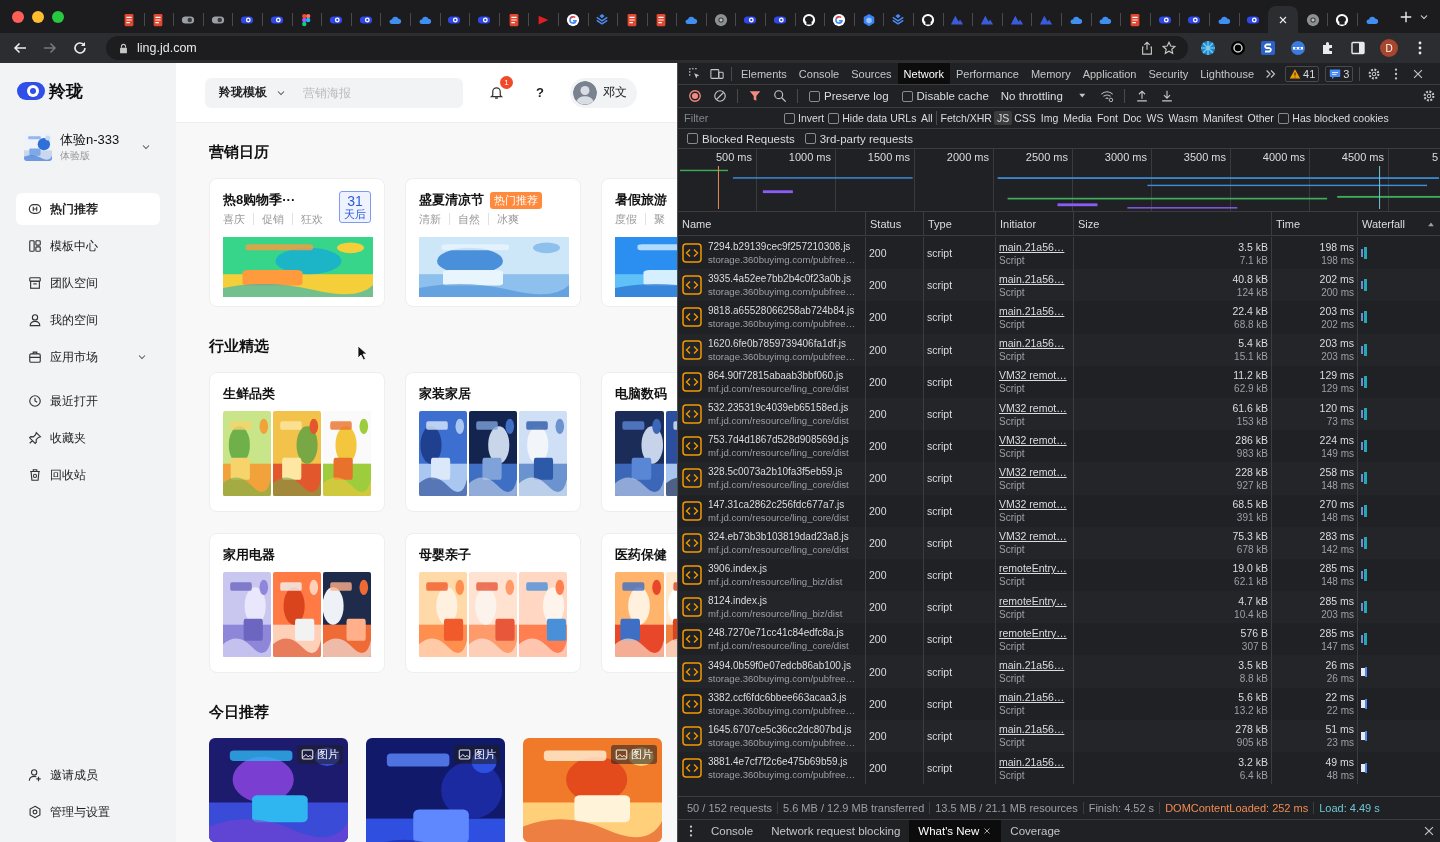 The width and height of the screenshot is (1440, 842). What do you see at coordinates (778, 375) in the screenshot?
I see `request-name: 864.90f72815abaab3bbf060.js` at bounding box center [778, 375].